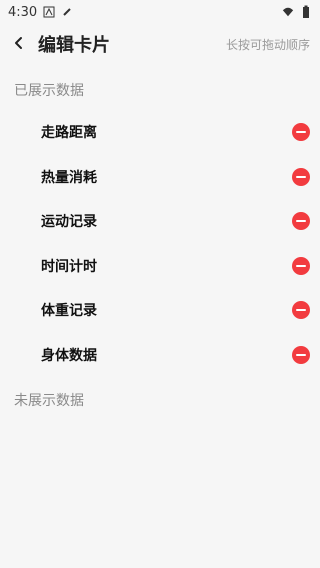 The height and width of the screenshot is (568, 320). Describe the element at coordinates (74, 45) in the screenshot. I see `page-title: 编辑卡片` at that location.